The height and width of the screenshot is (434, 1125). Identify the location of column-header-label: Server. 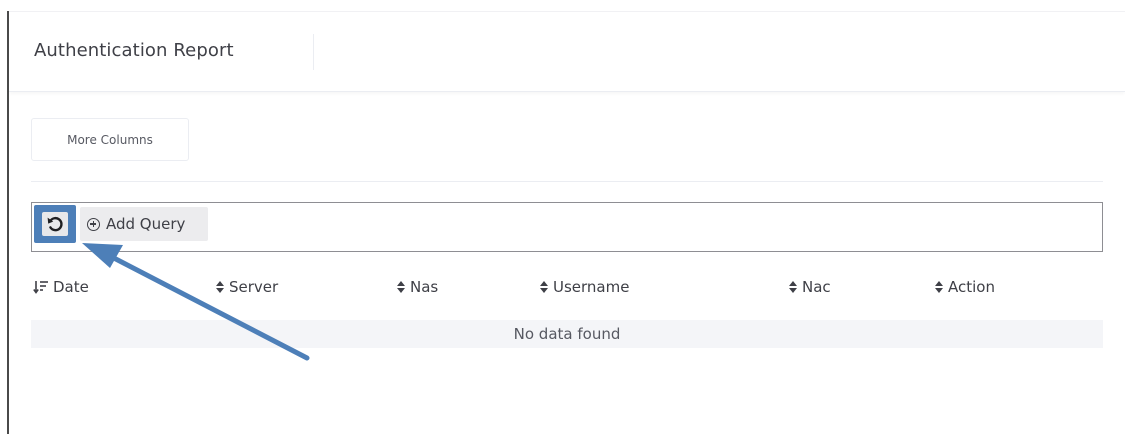
(254, 287).